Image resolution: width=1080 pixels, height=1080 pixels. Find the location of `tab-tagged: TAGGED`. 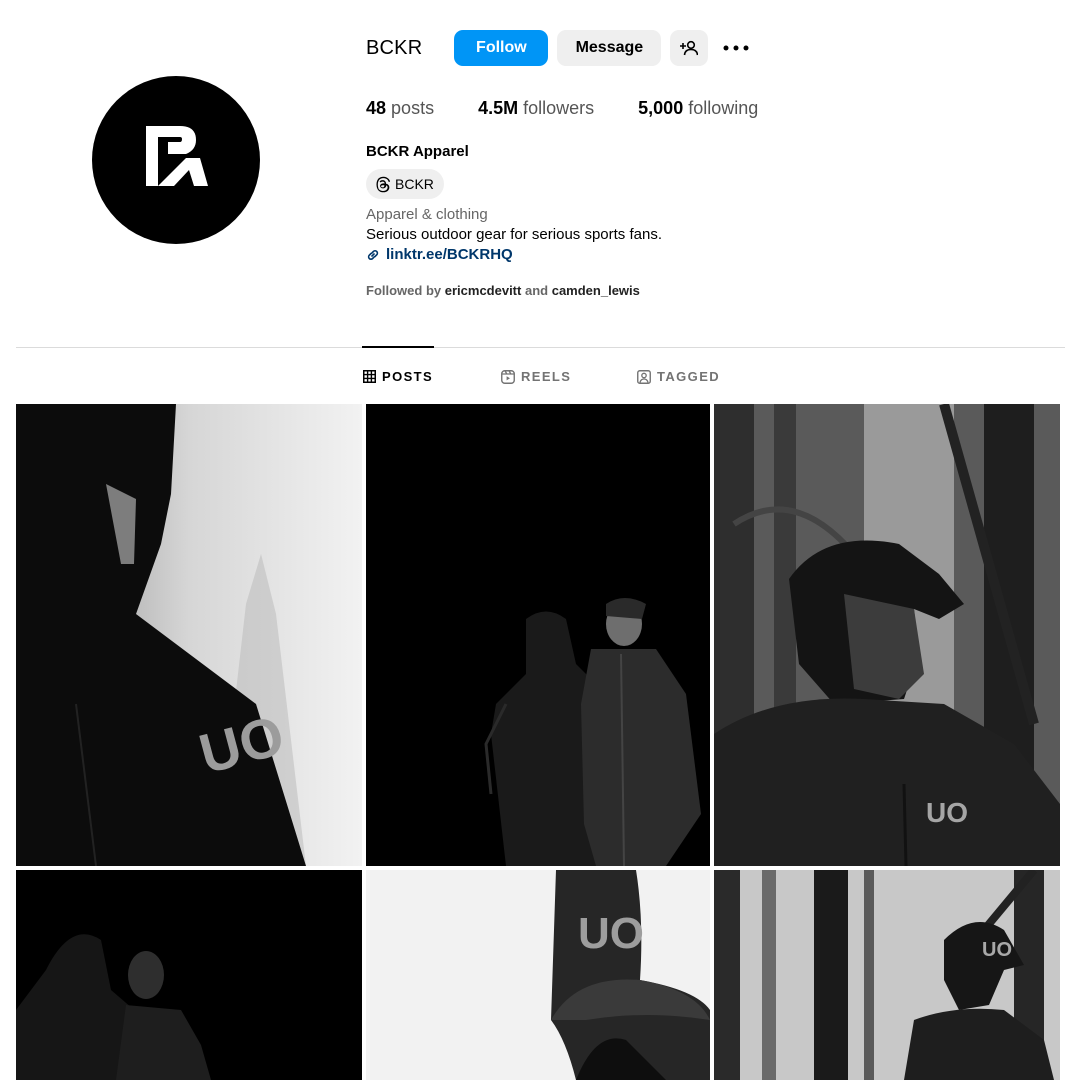

tab-tagged: TAGGED is located at coordinates (678, 376).